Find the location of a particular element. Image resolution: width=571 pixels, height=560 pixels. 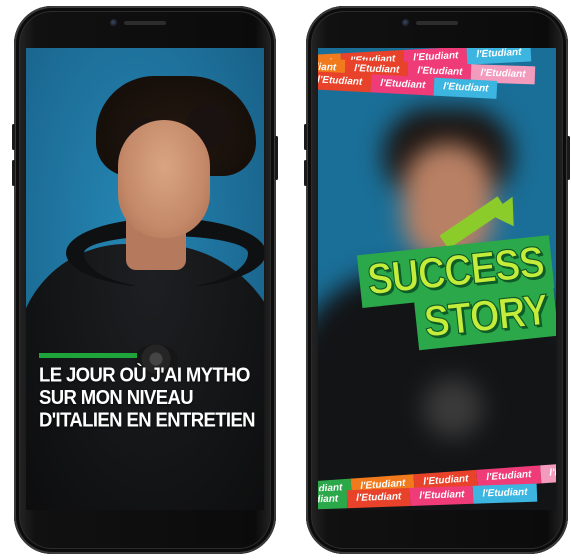

video-title-line: D'ITALIEN EN ENTRETIEN is located at coordinates (147, 420).